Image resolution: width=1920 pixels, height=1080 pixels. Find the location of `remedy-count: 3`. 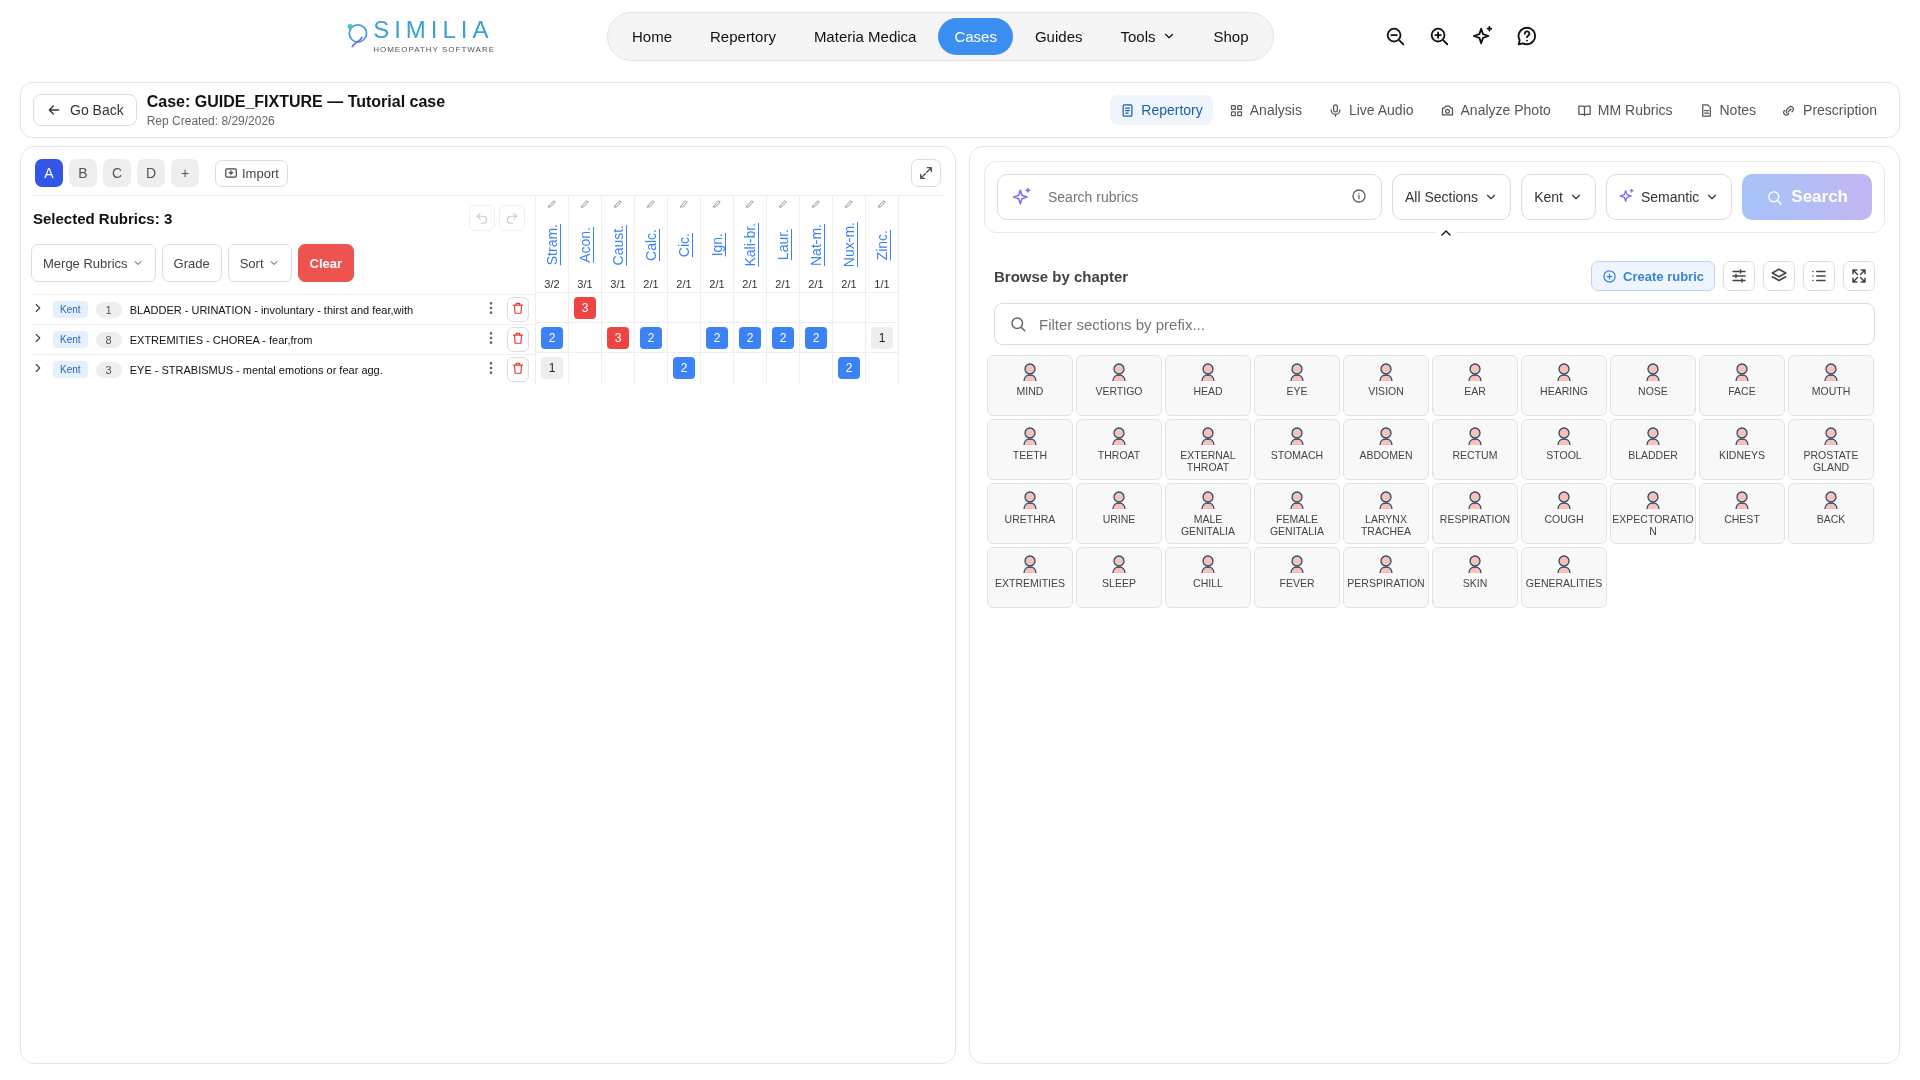

remedy-count: 3 is located at coordinates (108, 369).